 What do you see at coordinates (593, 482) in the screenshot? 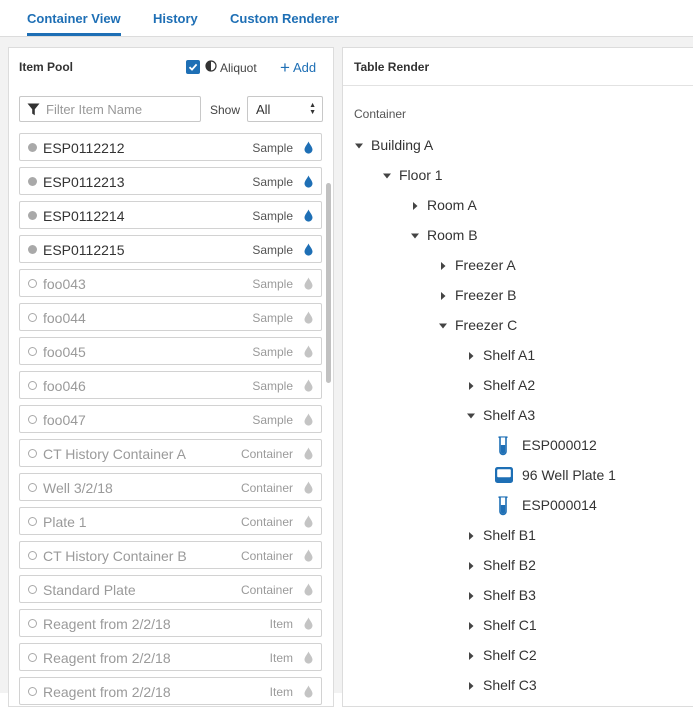
I see `tree-node: 96 Well Plate 1` at bounding box center [593, 482].